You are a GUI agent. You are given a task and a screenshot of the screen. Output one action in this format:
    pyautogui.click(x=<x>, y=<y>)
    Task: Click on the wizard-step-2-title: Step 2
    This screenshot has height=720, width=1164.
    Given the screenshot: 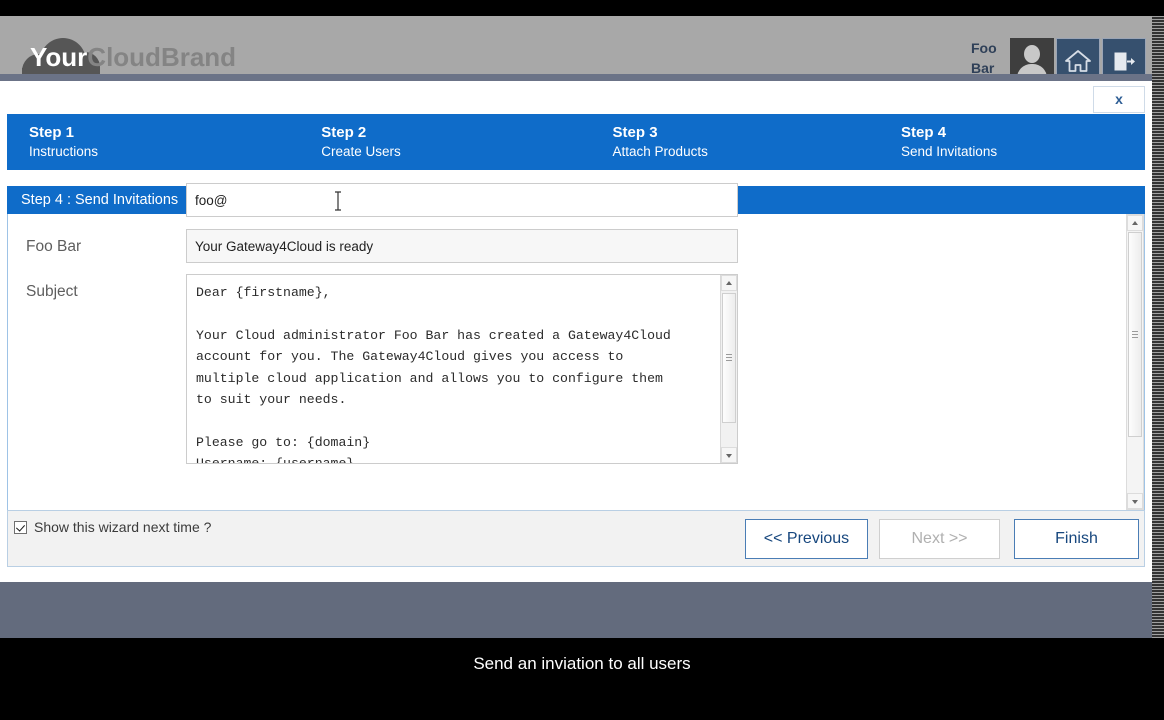 What is the action you would take?
    pyautogui.click(x=344, y=132)
    